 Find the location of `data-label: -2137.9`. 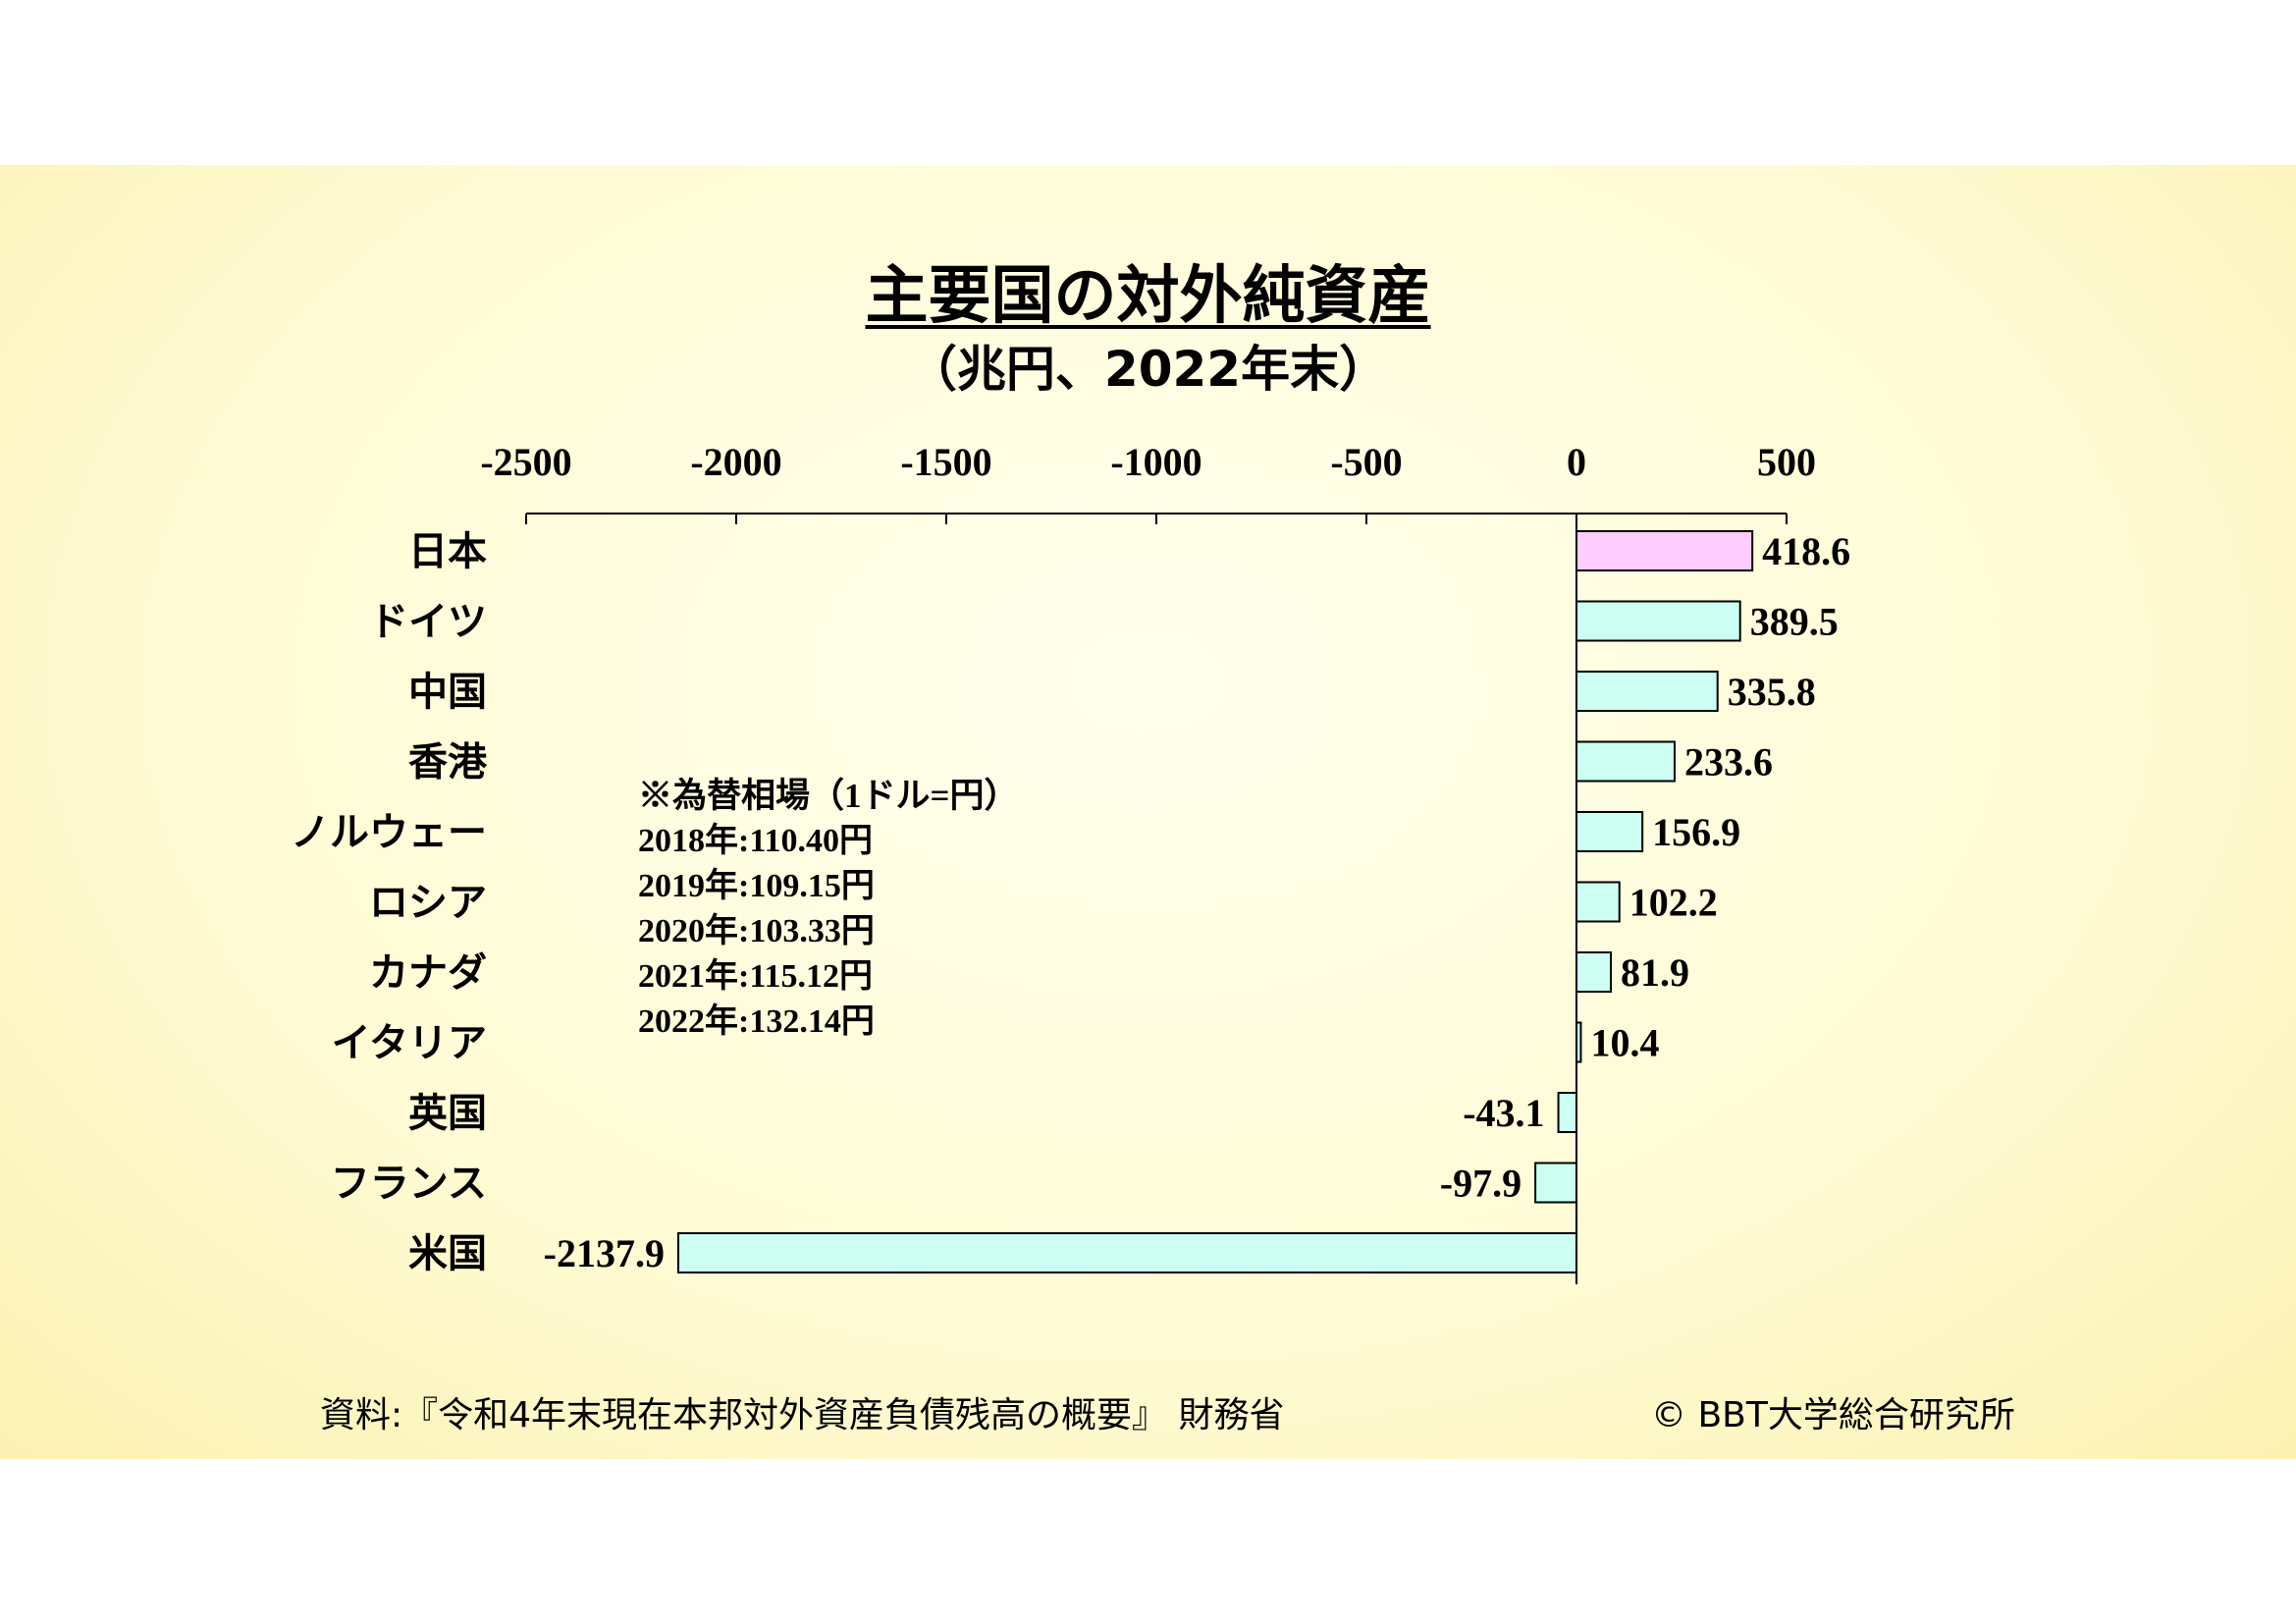

data-label: -2137.9 is located at coordinates (604, 1253).